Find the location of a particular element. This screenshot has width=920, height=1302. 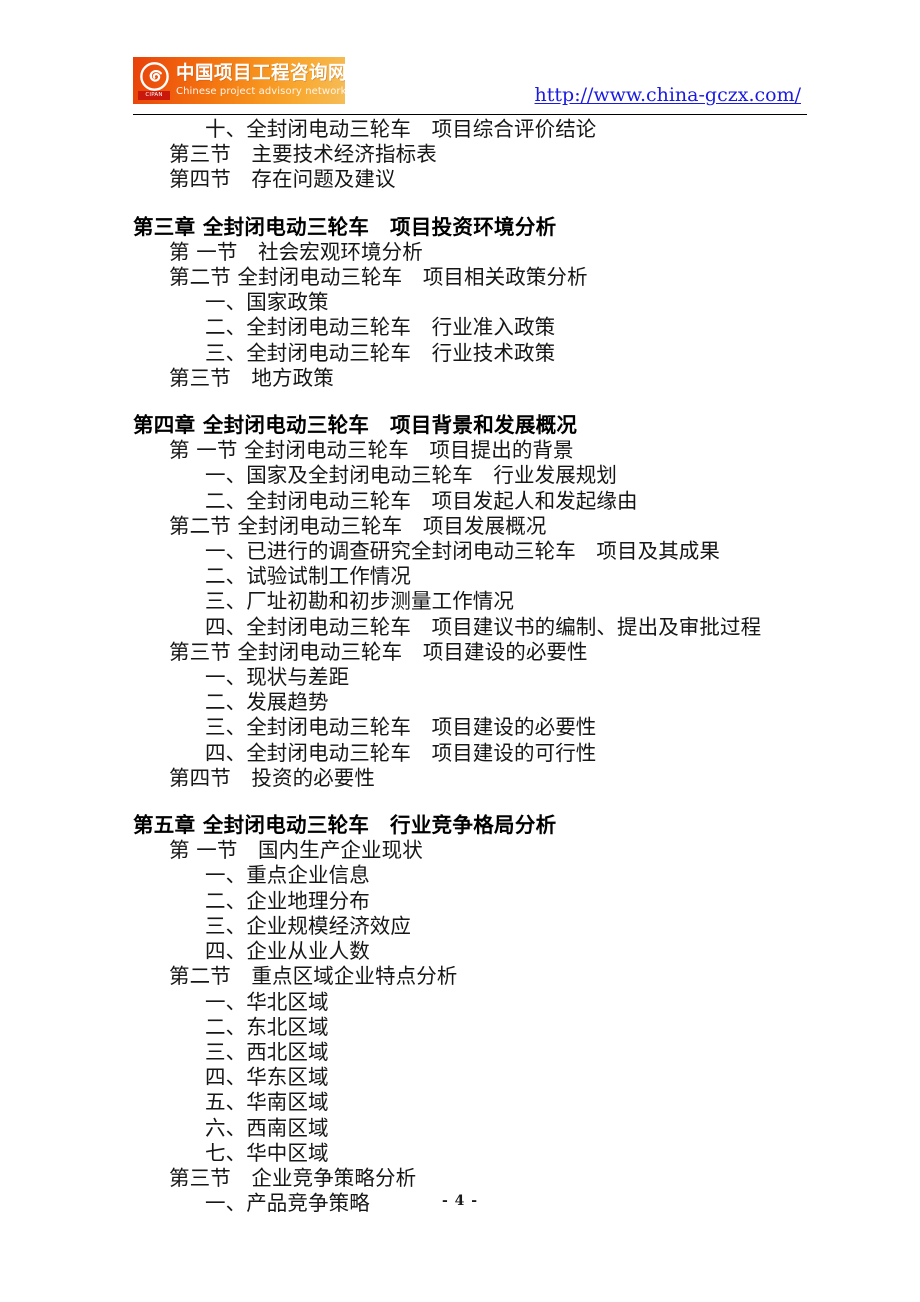

toc-chapter-heading: 第三章 全封闭电动三轮车 项目投资环境分析 is located at coordinates (473, 227).